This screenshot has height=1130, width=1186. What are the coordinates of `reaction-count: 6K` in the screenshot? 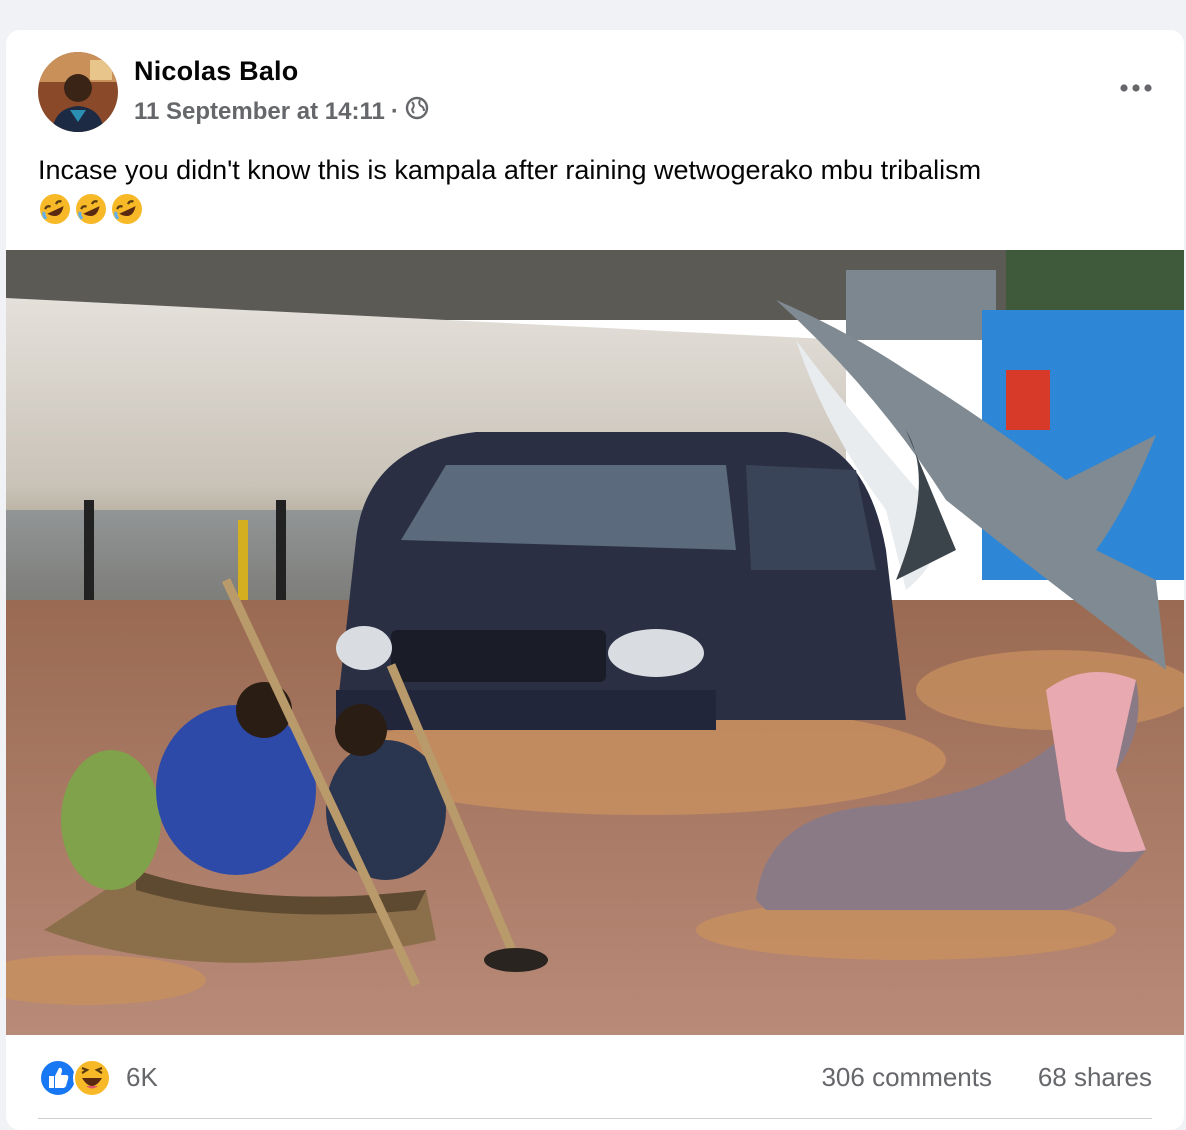 It's located at (142, 1077).